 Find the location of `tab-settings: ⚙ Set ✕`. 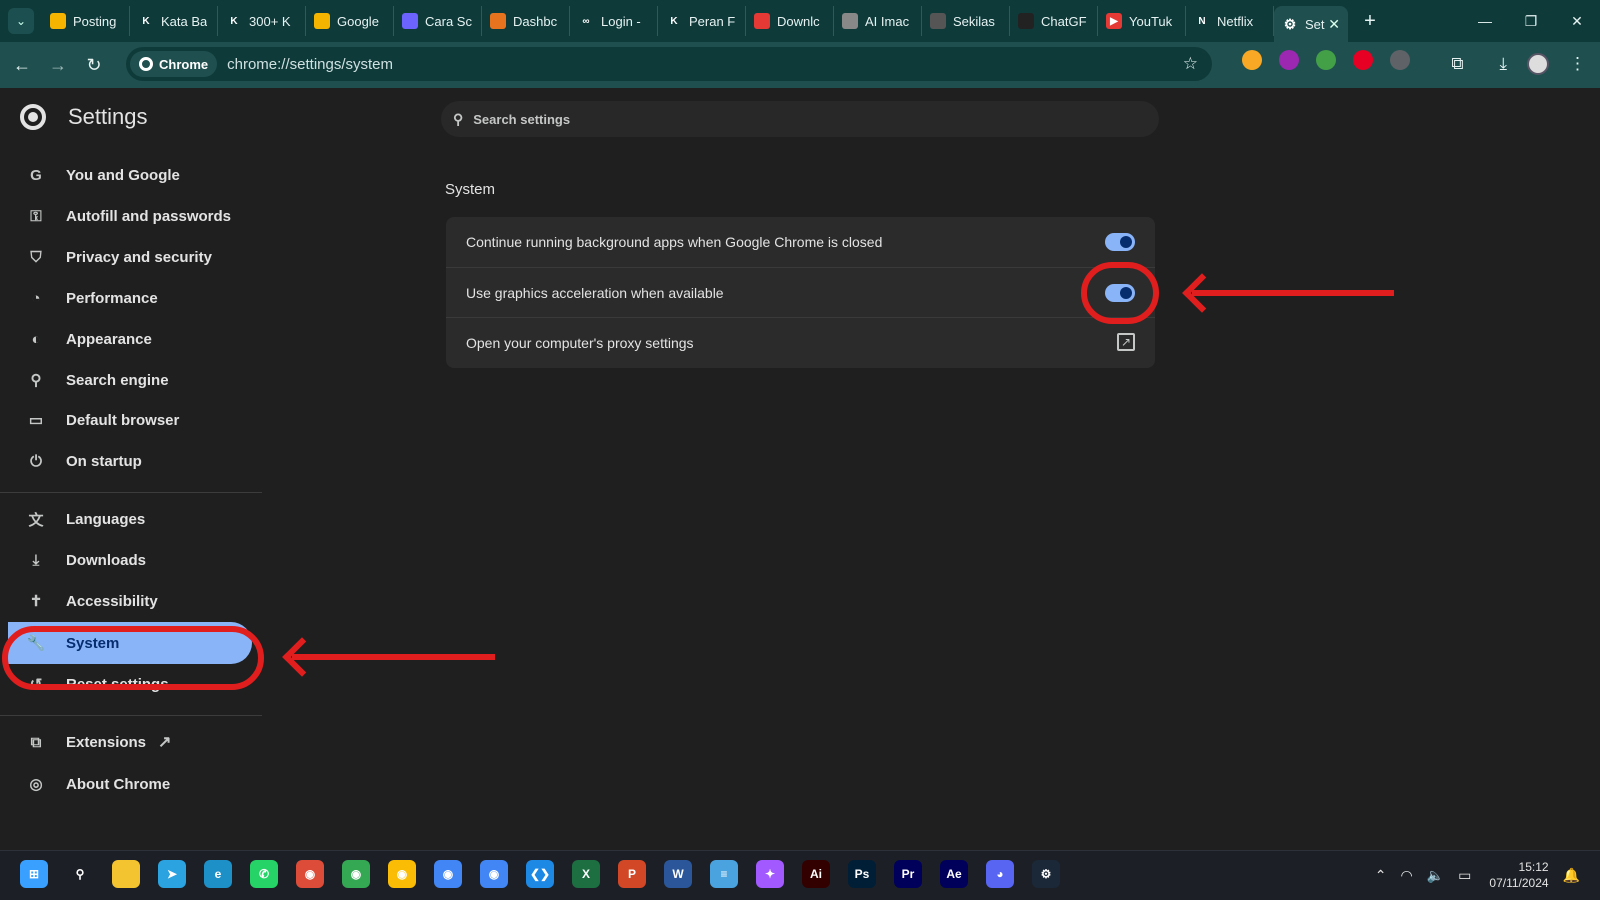

tab-settings: ⚙ Set ✕ is located at coordinates (1311, 24).